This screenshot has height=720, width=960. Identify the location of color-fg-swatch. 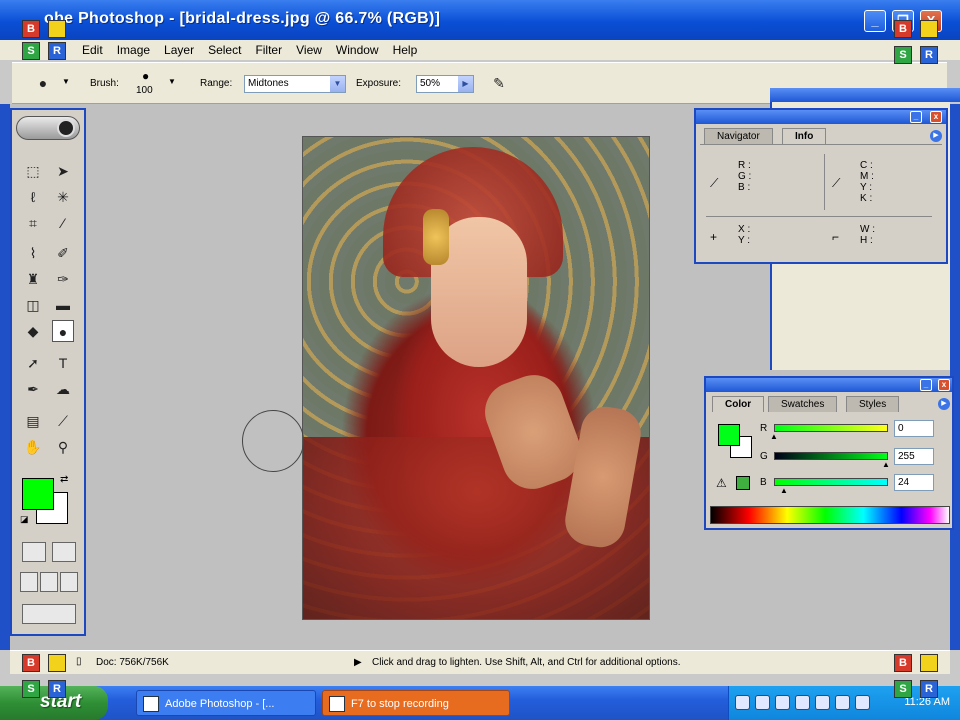
(729, 435).